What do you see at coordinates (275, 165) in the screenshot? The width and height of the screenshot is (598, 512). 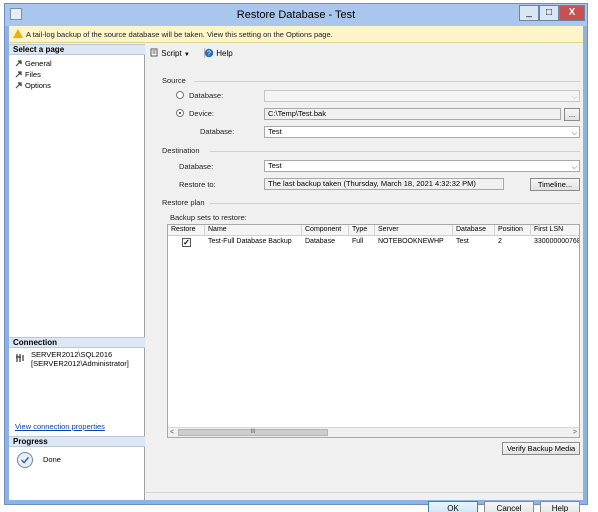 I see `destination-database-value: Test` at bounding box center [275, 165].